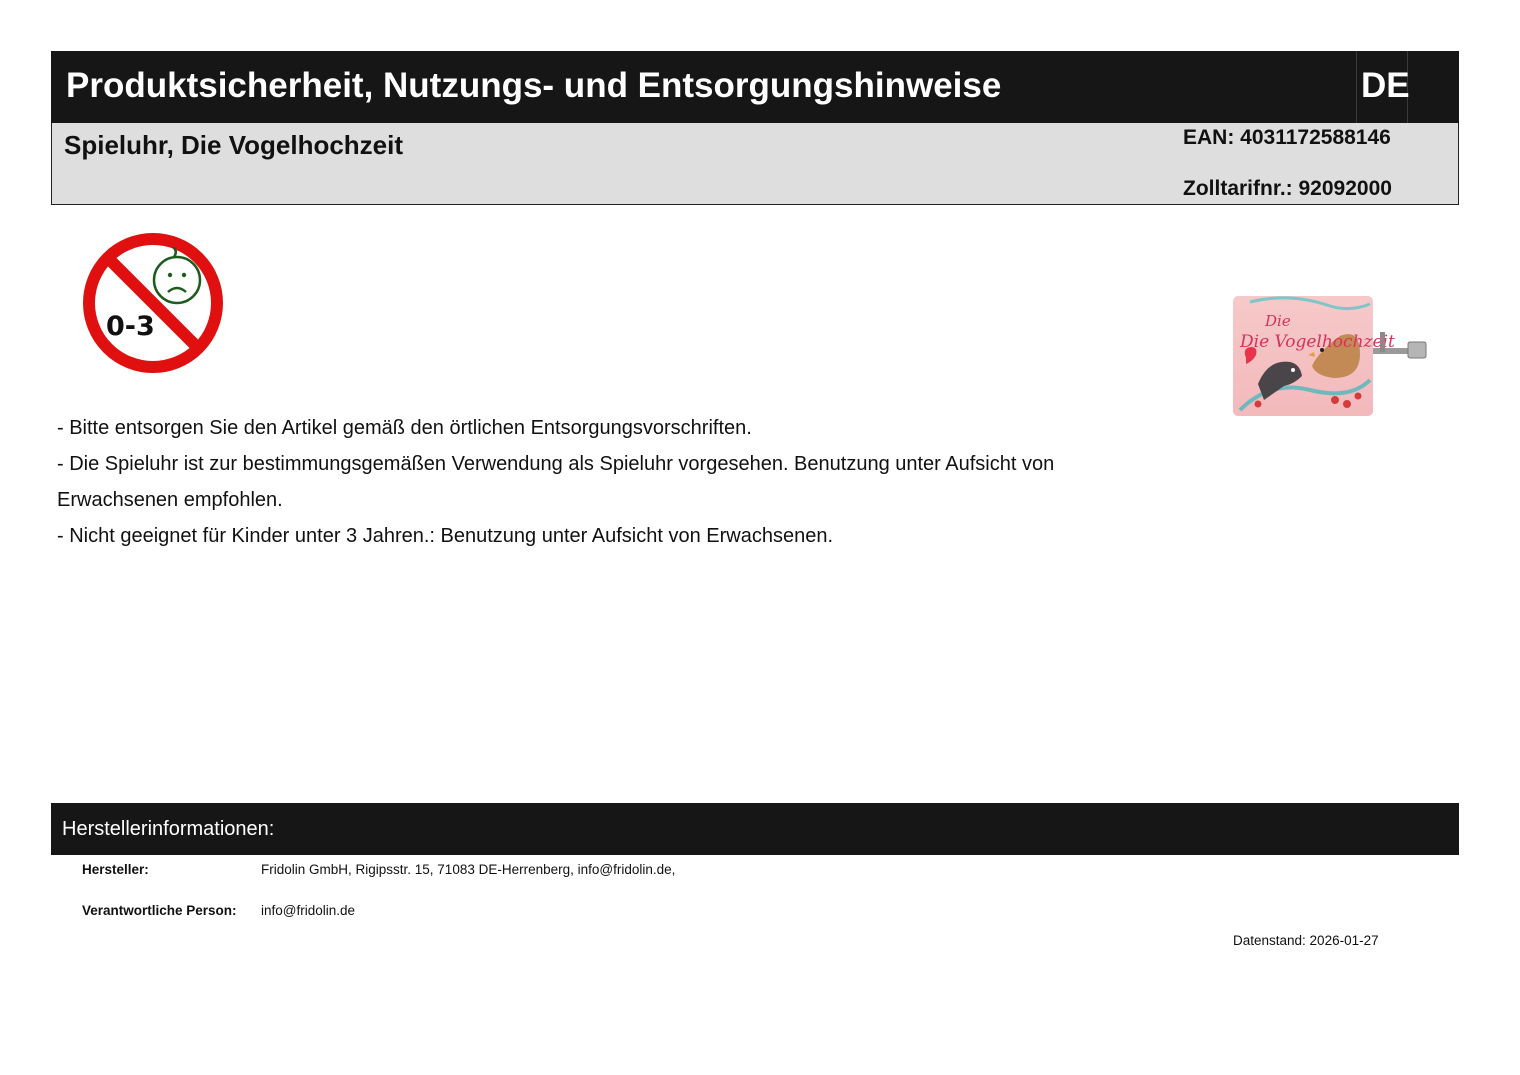 Image resolution: width=1520 pixels, height=1075 pixels. I want to click on language-box: DE, so click(1383, 87).